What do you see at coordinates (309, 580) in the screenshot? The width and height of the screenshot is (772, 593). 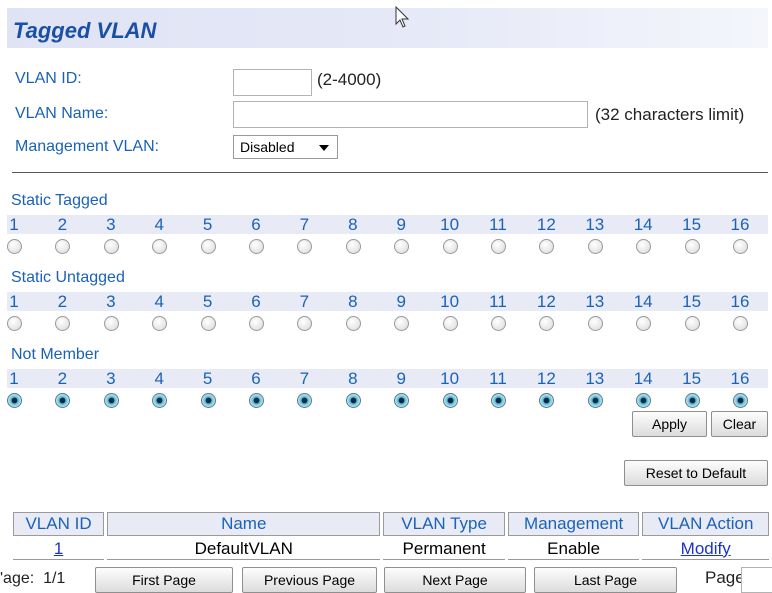 I see `previous-page-button: Previous Page` at bounding box center [309, 580].